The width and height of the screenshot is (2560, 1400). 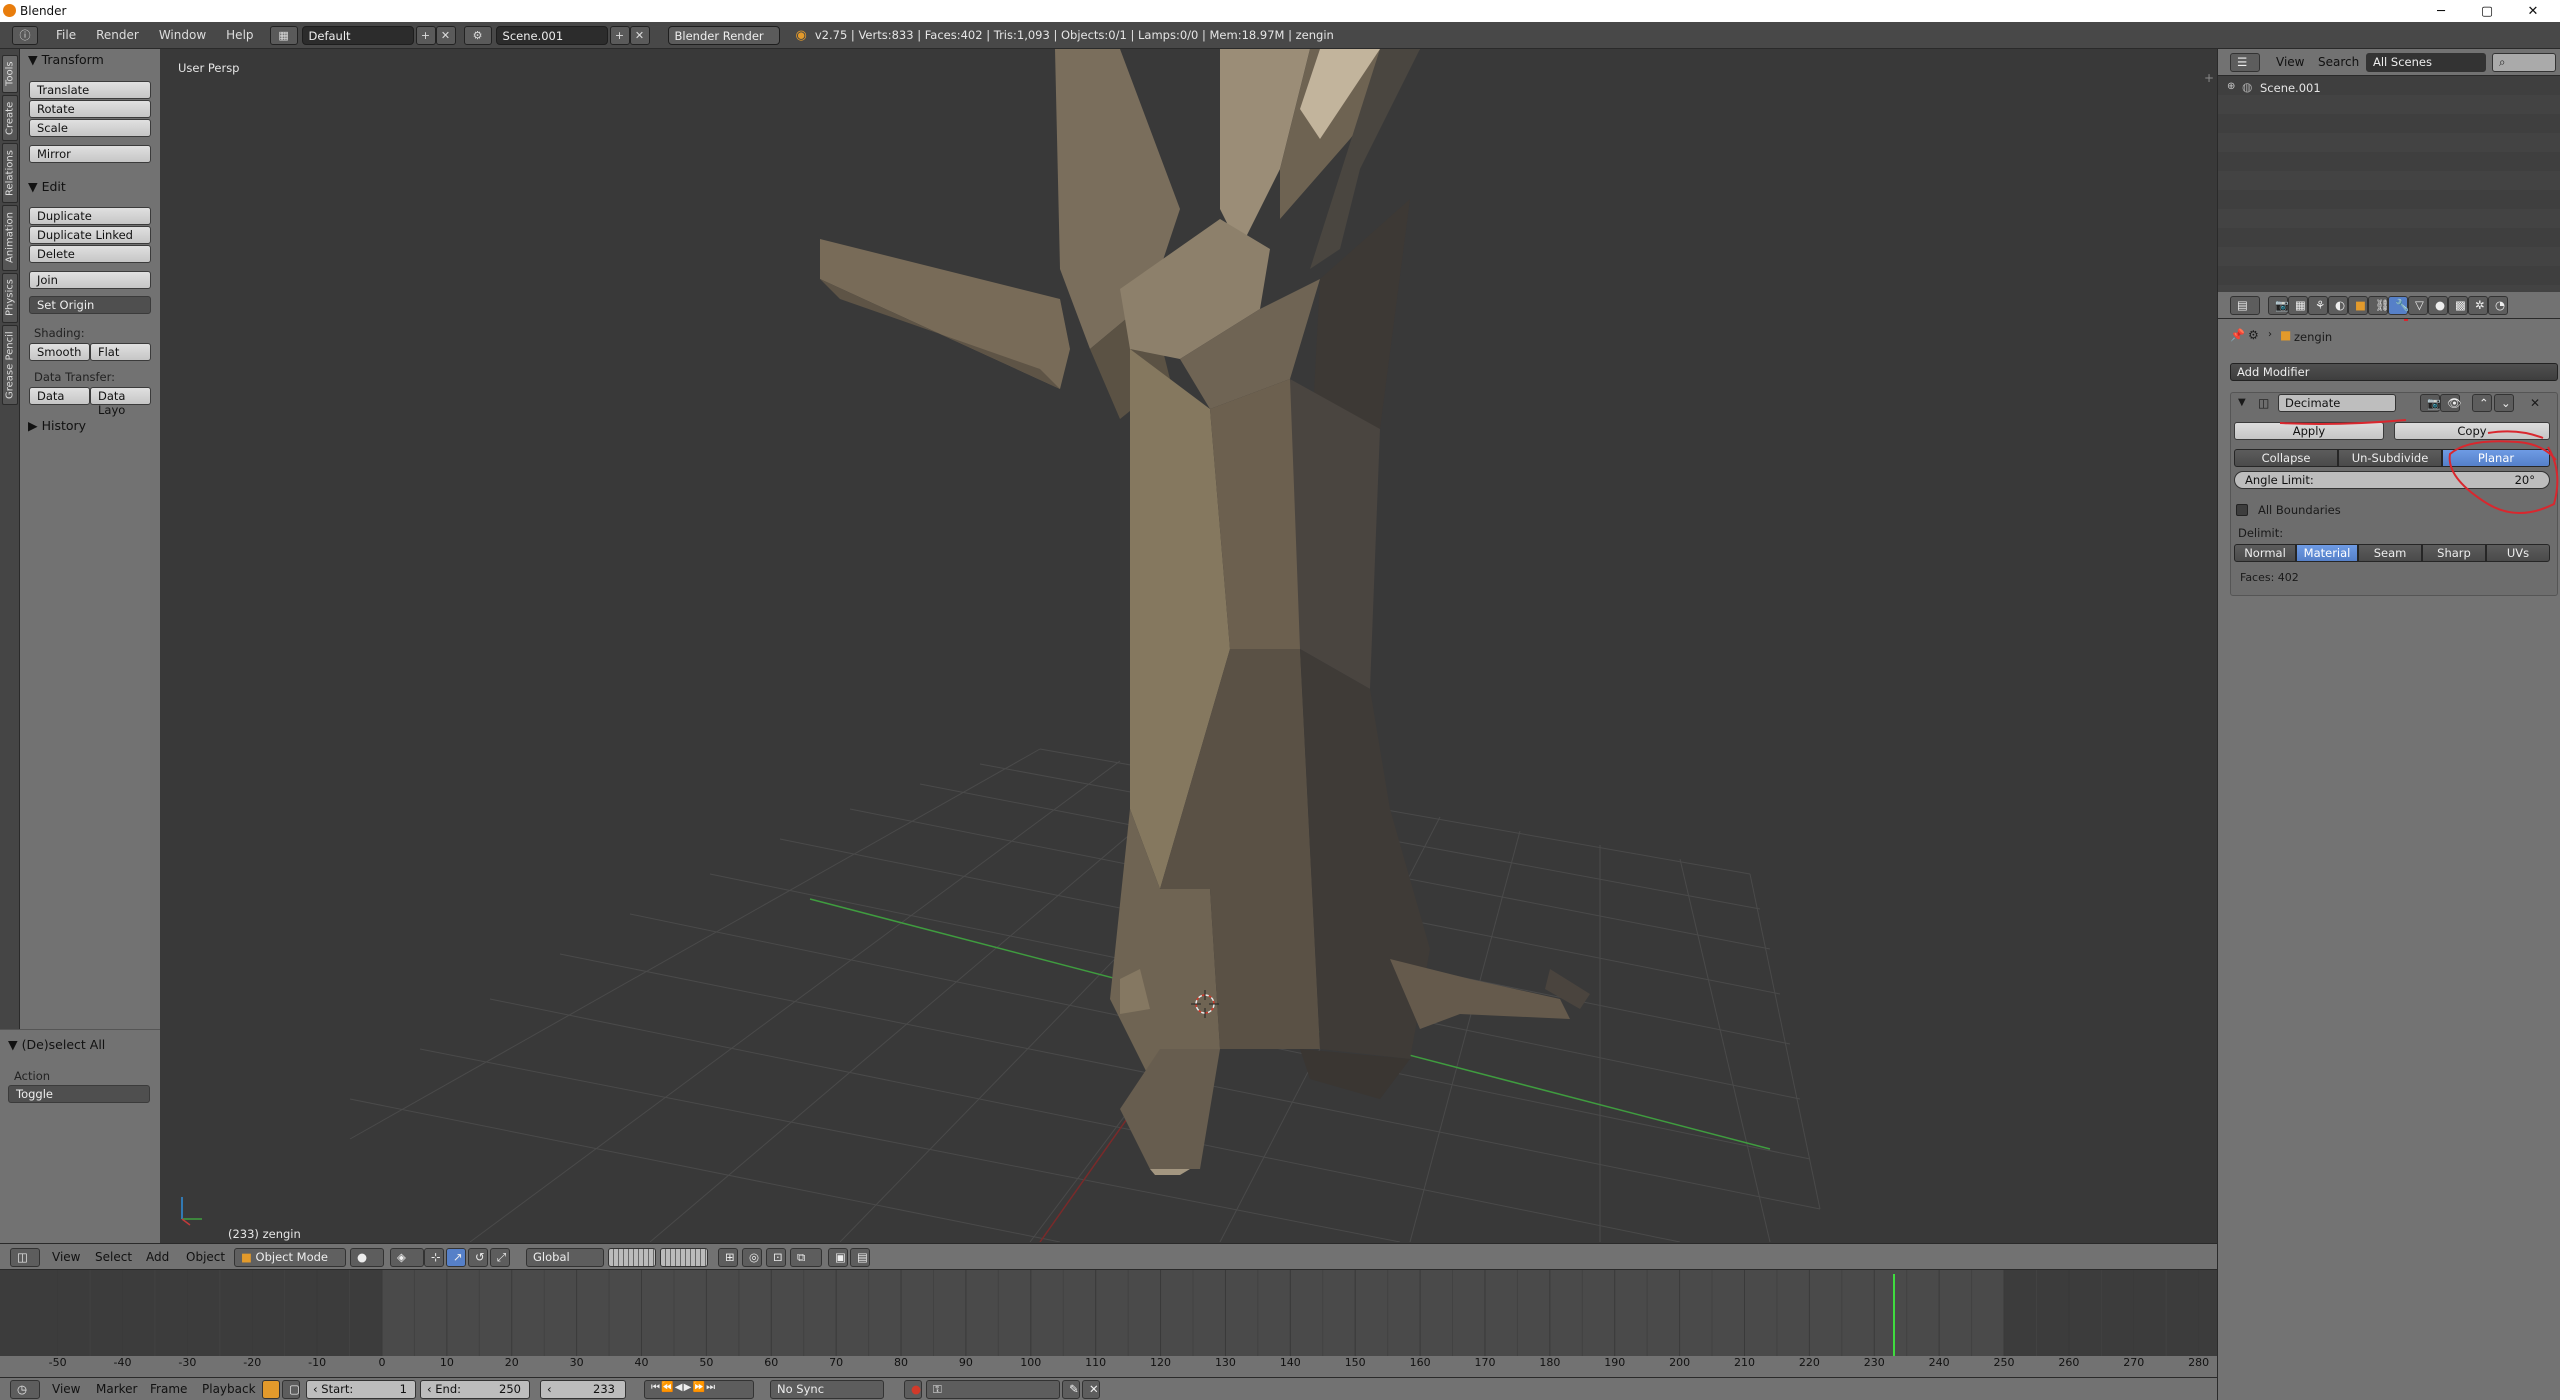 What do you see at coordinates (1874, 1362) in the screenshot?
I see `timeline-tick-label: 230` at bounding box center [1874, 1362].